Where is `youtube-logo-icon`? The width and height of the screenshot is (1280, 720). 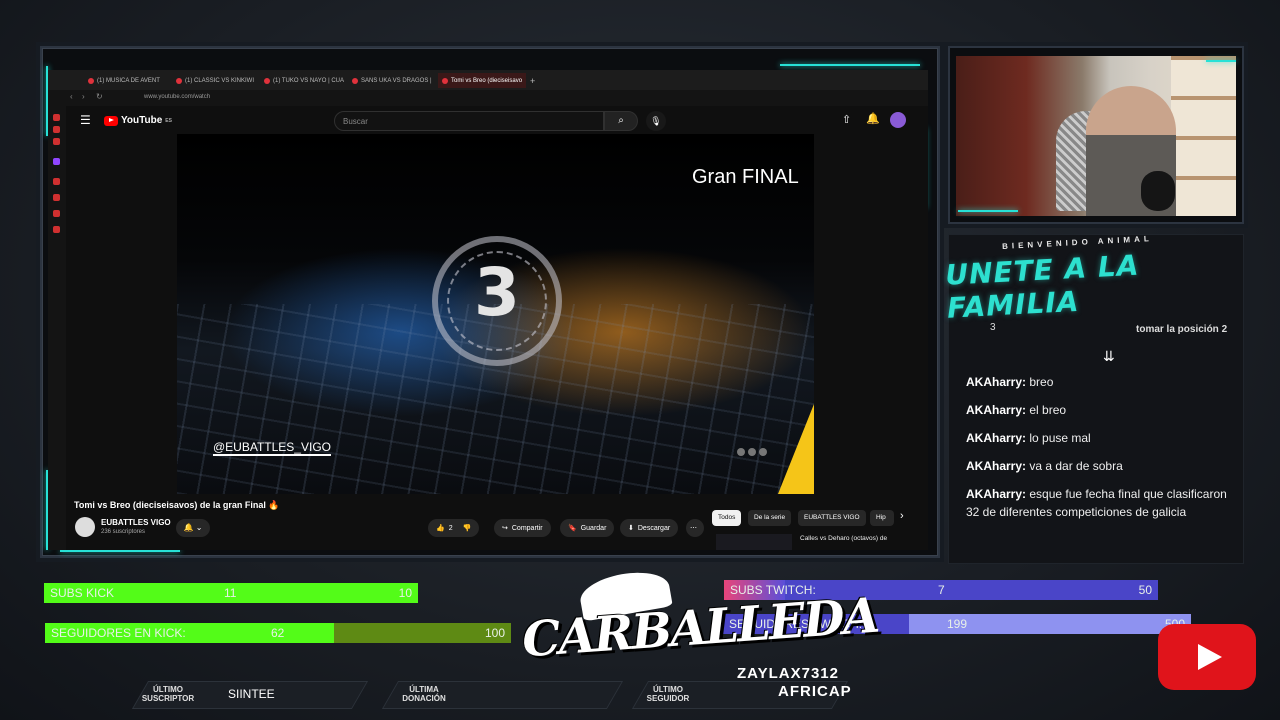 youtube-logo-icon is located at coordinates (1207, 657).